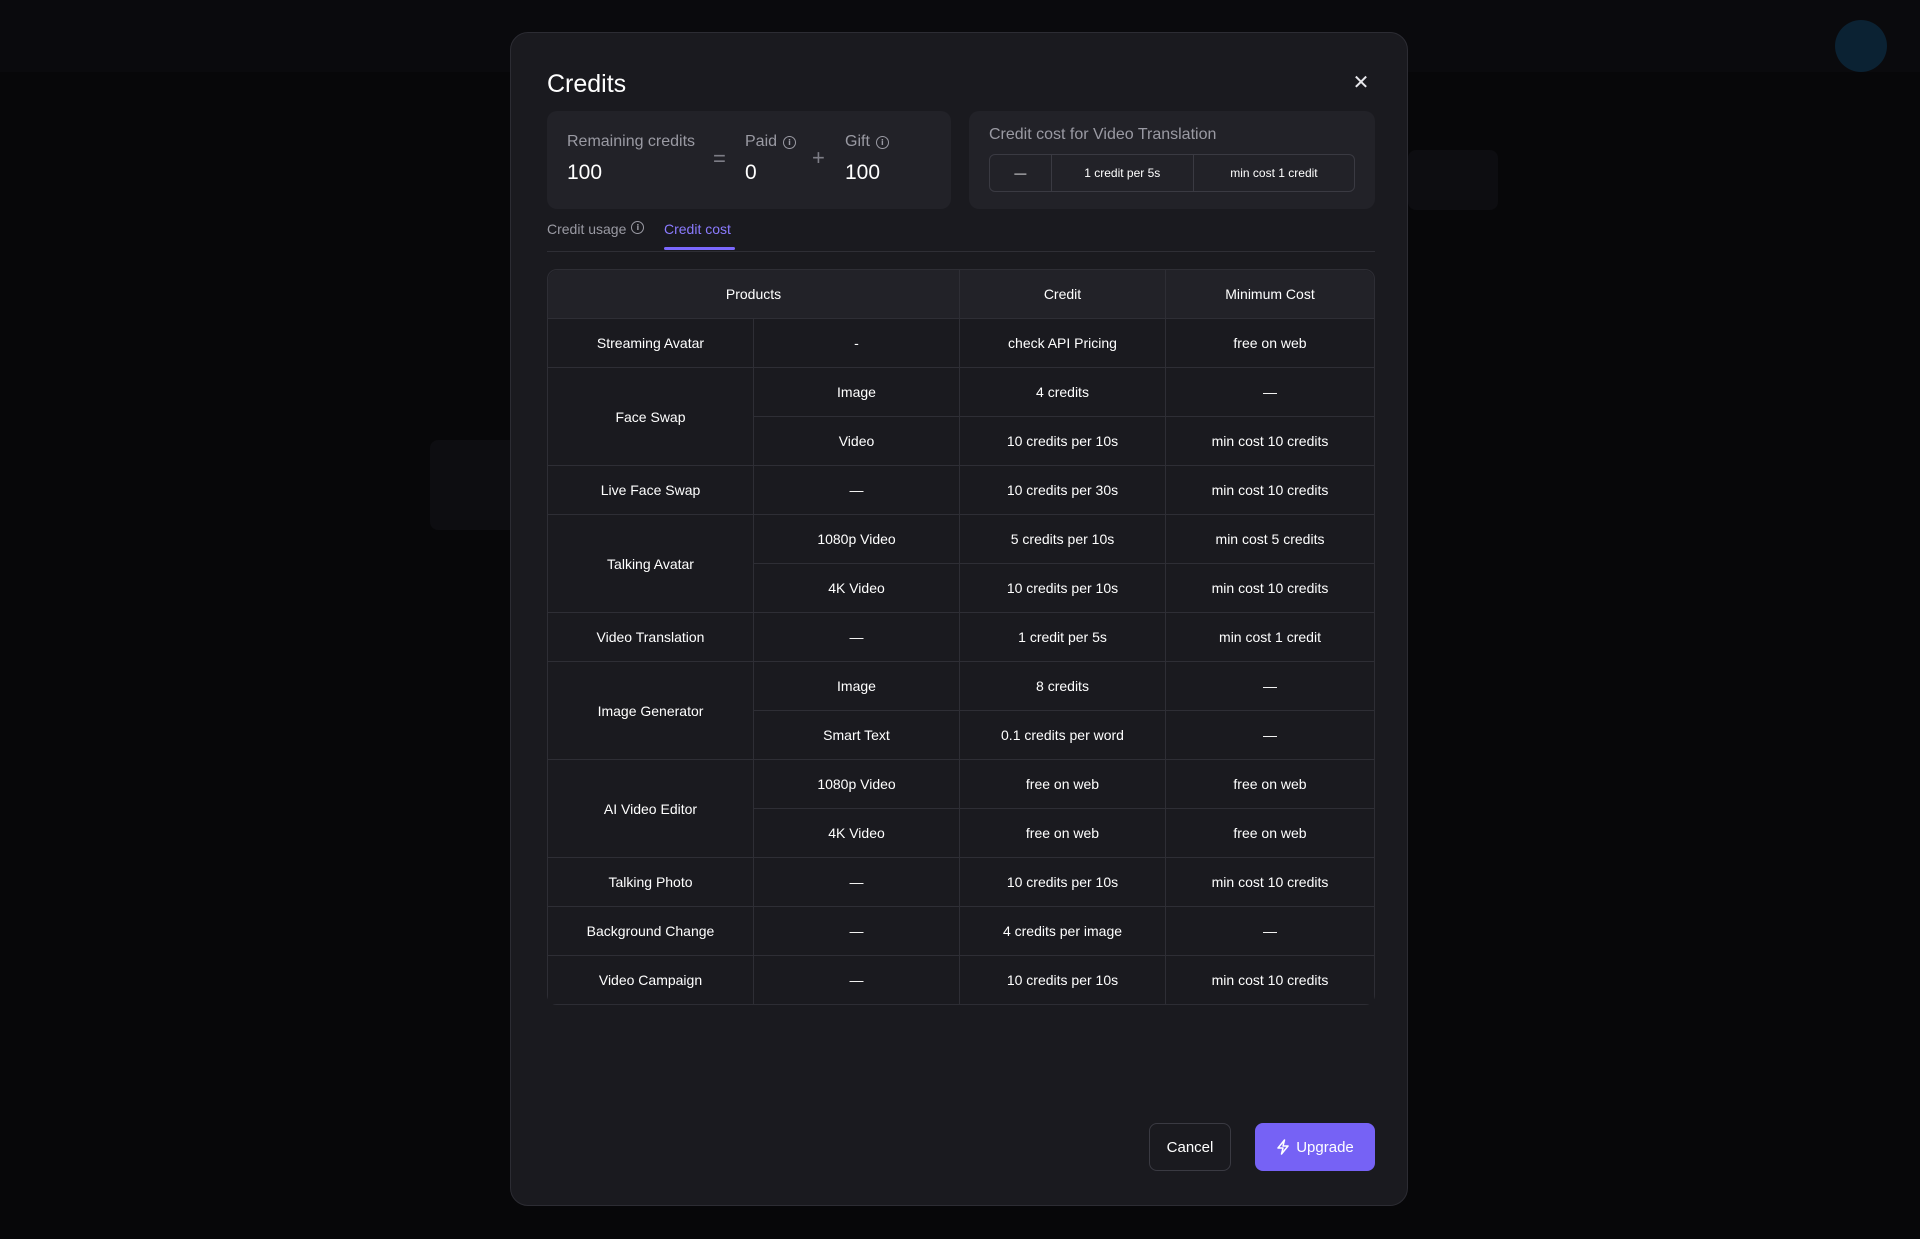 The height and width of the screenshot is (1239, 1920). Describe the element at coordinates (1063, 539) in the screenshot. I see `credit-cell: 5 credits per 10s` at that location.